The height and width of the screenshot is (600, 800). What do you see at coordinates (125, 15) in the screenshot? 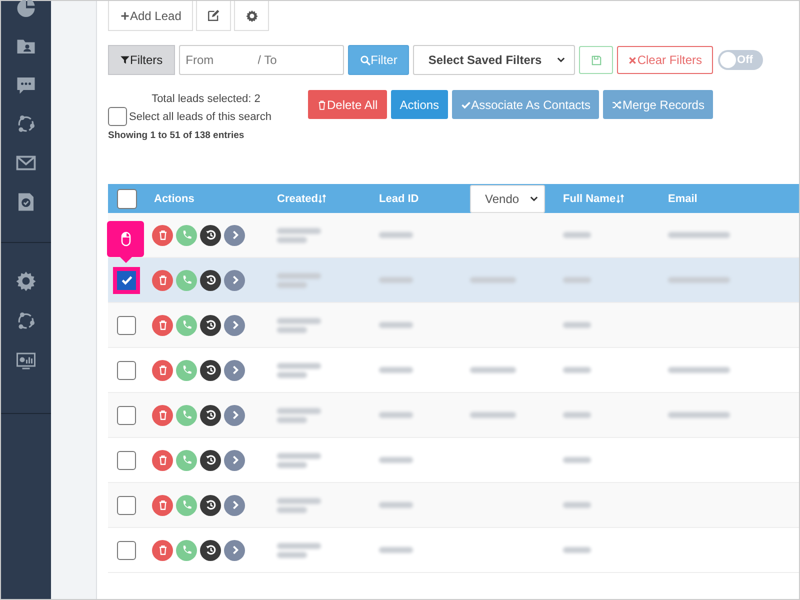
I see `plus-icon` at bounding box center [125, 15].